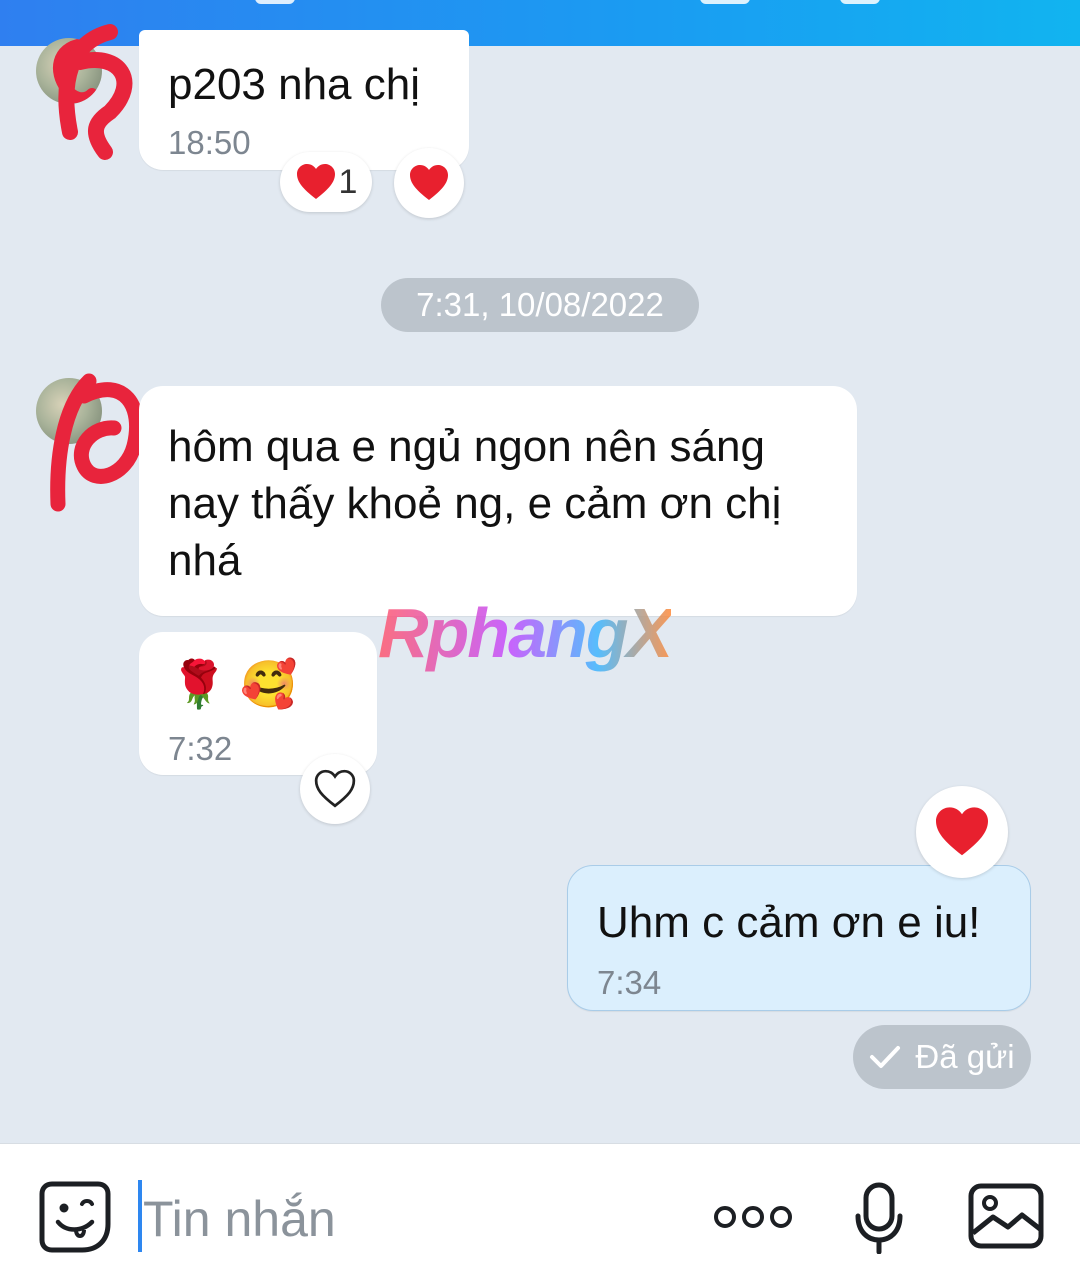  I want to click on sent-status-badge: Đã gửi, so click(942, 1057).